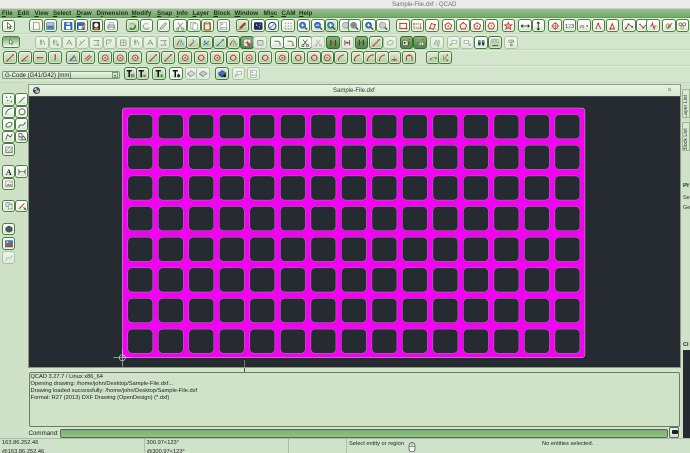 The height and width of the screenshot is (453, 690). Describe the element at coordinates (408, 43) in the screenshot. I see `svg-text: 10` at that location.